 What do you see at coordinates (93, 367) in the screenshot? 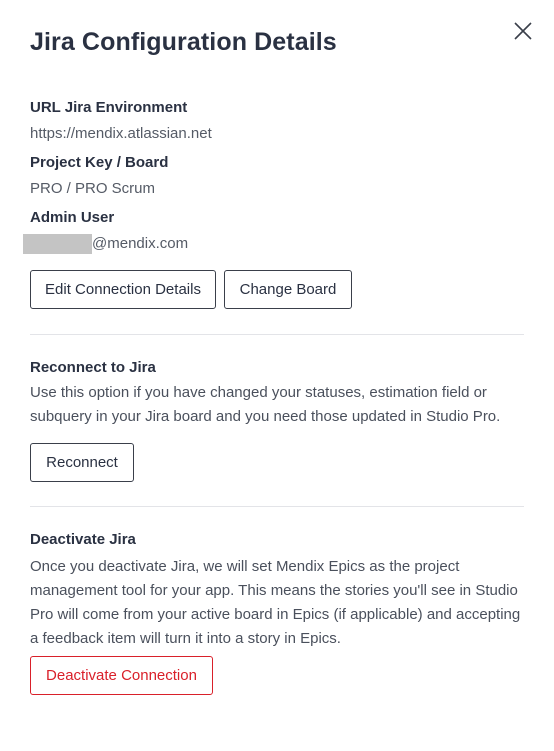
I see `reconnect-heading: Reconnect to Jira` at bounding box center [93, 367].